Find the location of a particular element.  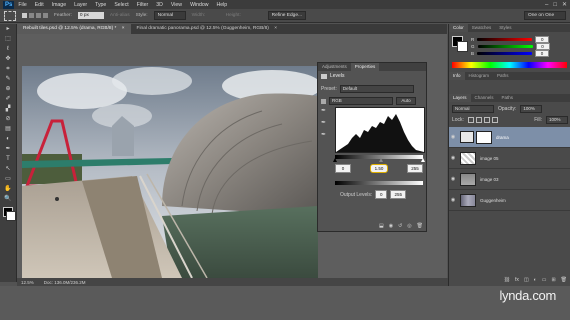

reset-icon: ↺ is located at coordinates (400, 226).